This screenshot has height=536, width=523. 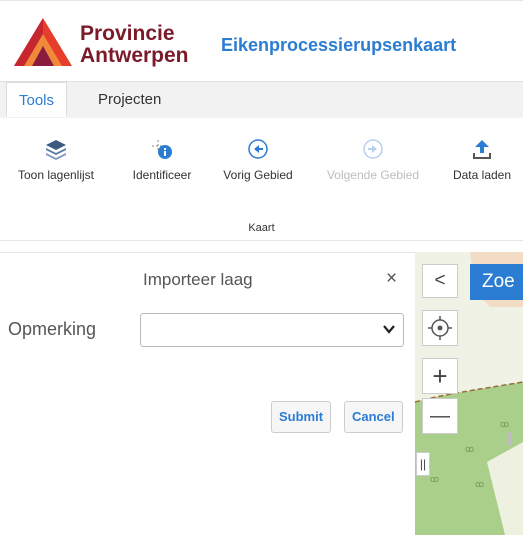 I want to click on opmerking-label: Opmerking, so click(x=52, y=329).